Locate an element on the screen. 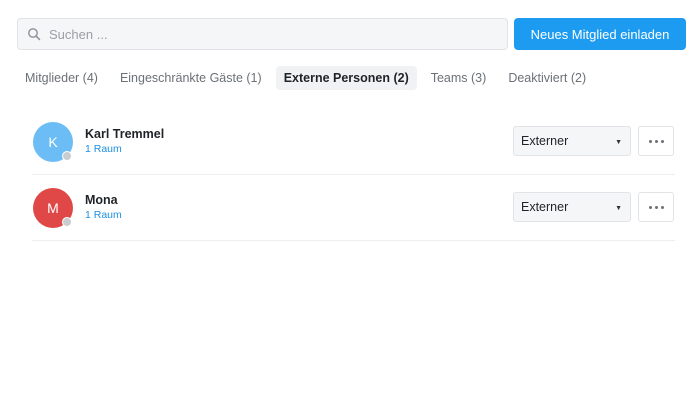  tab-deactivated: Deaktiviert (2) is located at coordinates (547, 78).